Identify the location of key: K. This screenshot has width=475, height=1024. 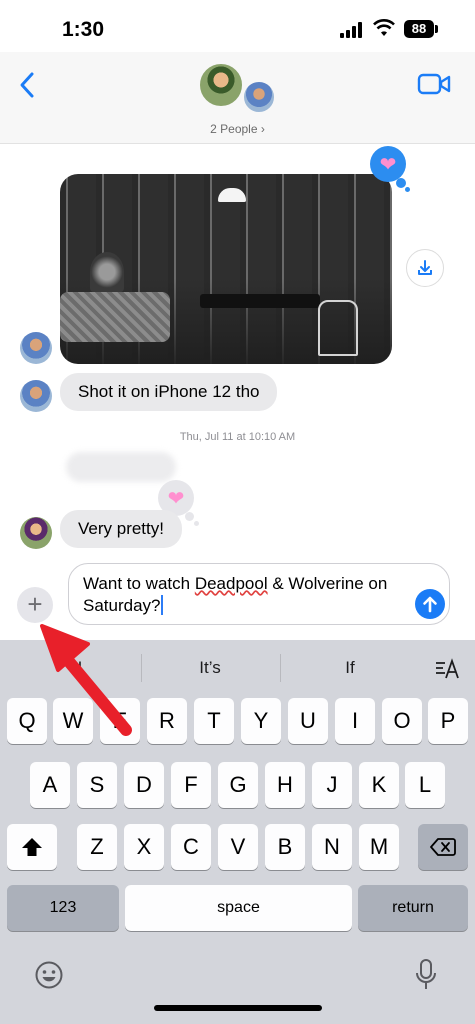
(379, 785).